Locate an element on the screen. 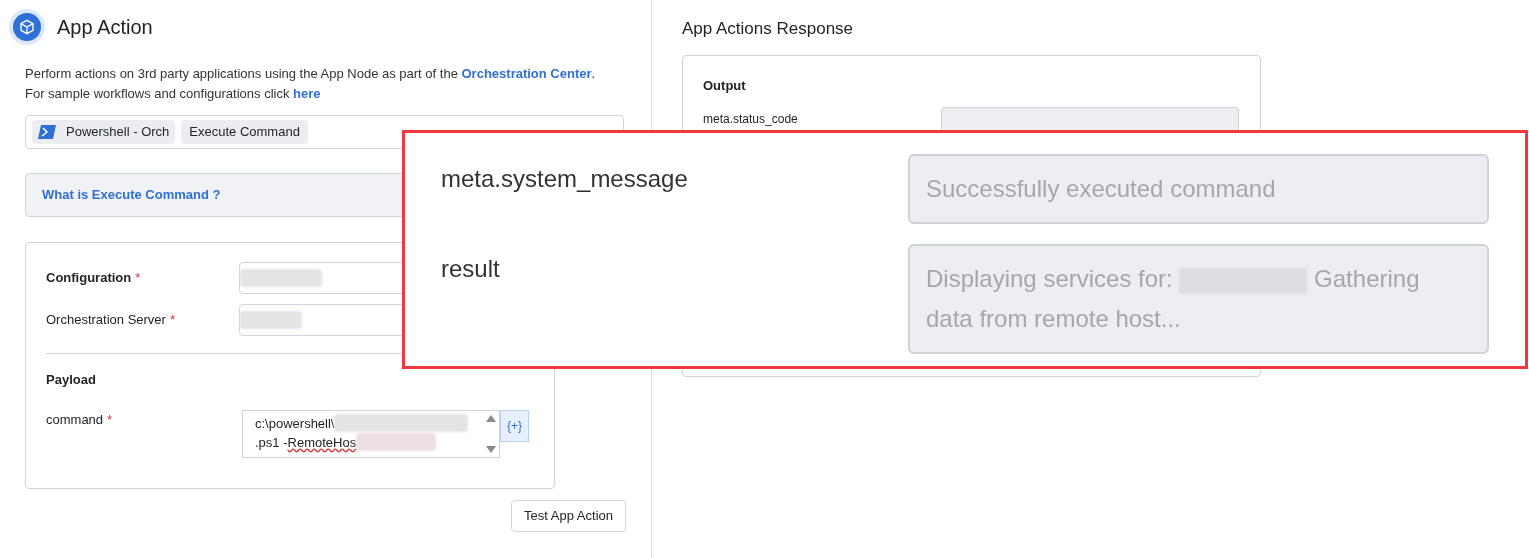 The height and width of the screenshot is (558, 1529). test-app-action-button: Test App Action is located at coordinates (568, 515).